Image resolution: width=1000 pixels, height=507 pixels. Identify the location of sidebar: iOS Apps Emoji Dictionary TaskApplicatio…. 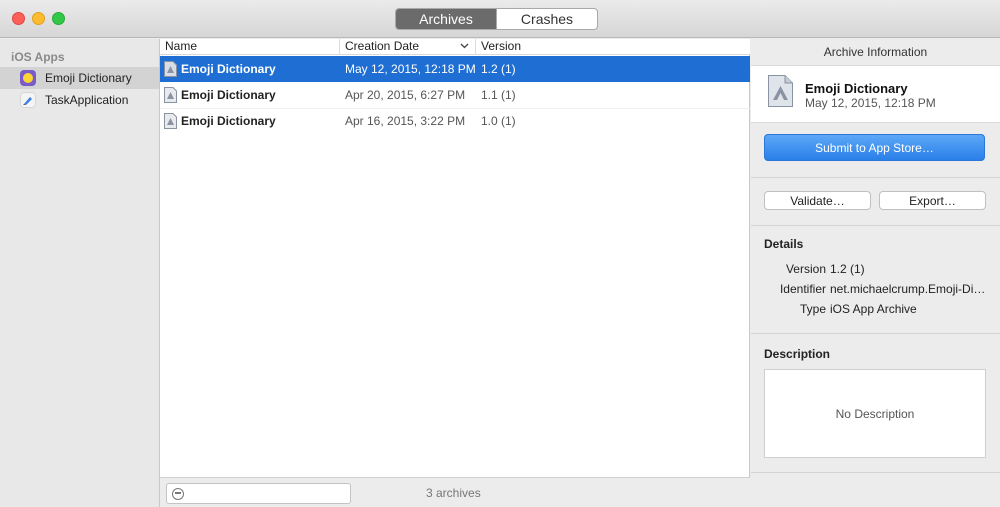
(80, 273).